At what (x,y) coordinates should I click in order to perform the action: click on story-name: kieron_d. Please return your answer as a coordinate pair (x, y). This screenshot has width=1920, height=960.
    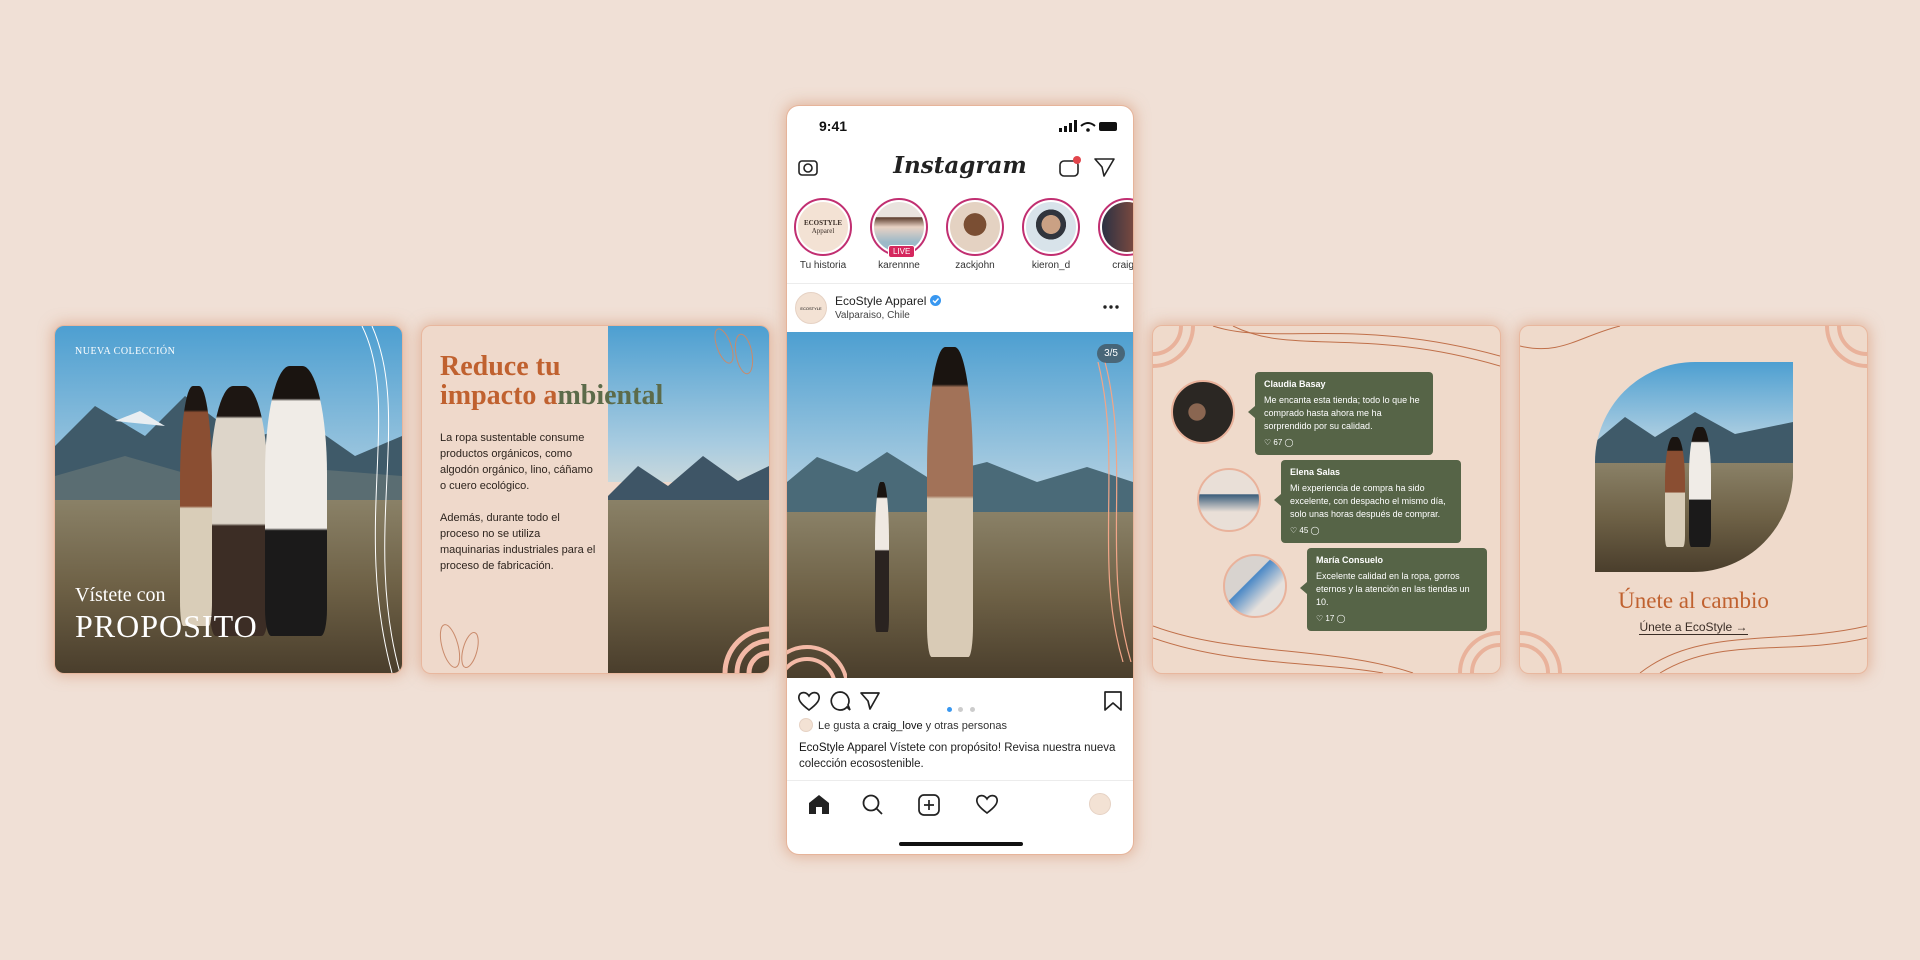
    Looking at the image, I should click on (1051, 265).